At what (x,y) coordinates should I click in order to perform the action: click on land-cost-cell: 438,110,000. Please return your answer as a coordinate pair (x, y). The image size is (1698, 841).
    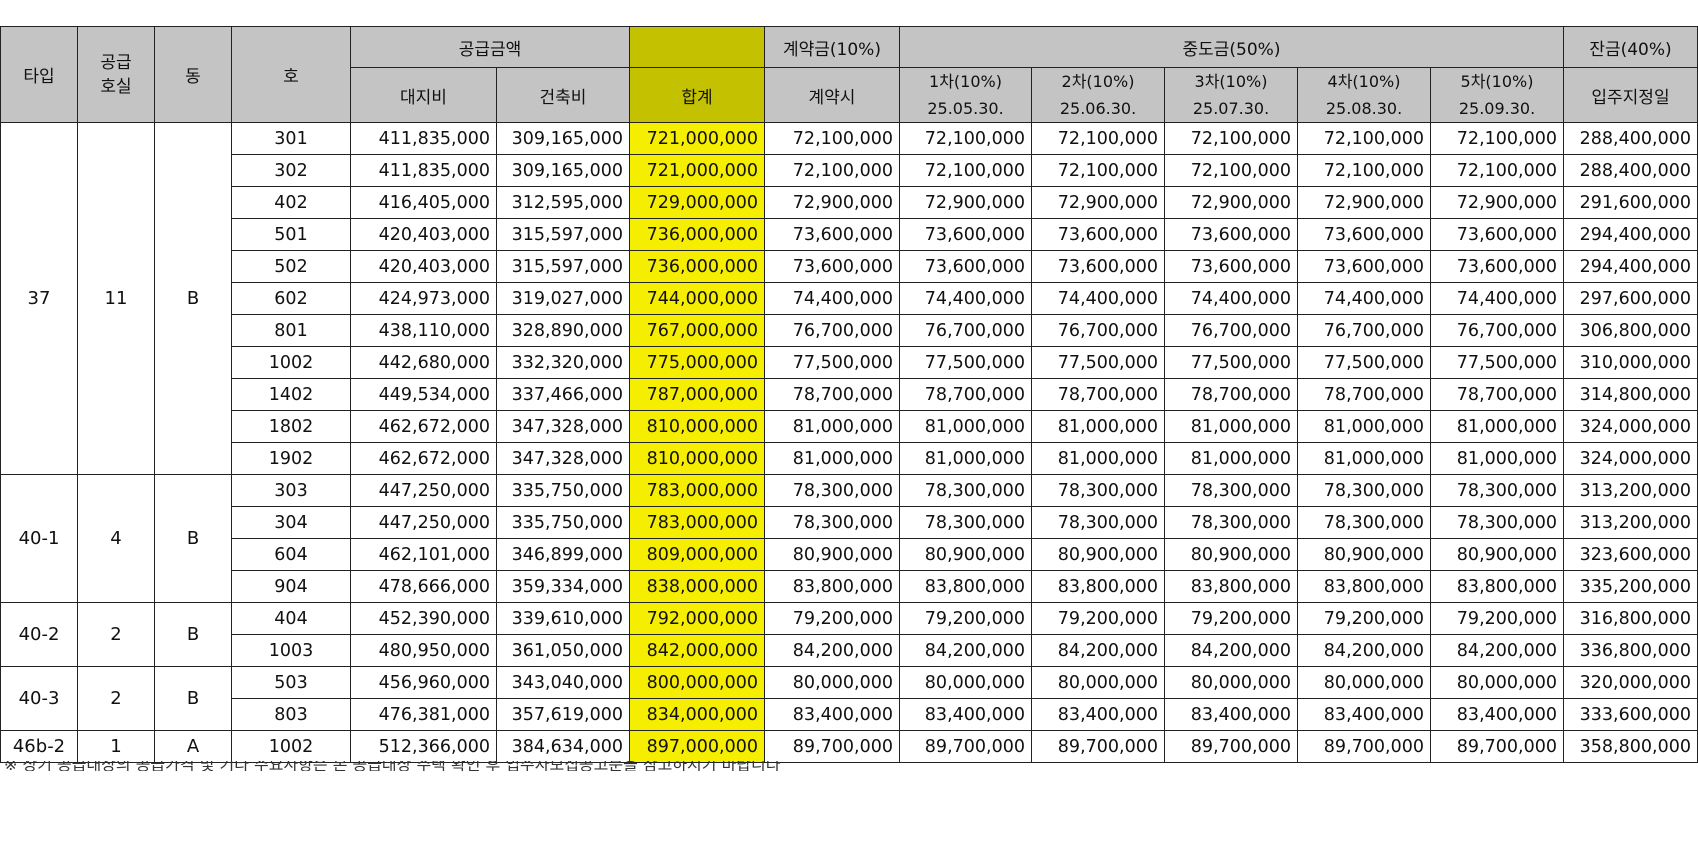
    Looking at the image, I should click on (423, 330).